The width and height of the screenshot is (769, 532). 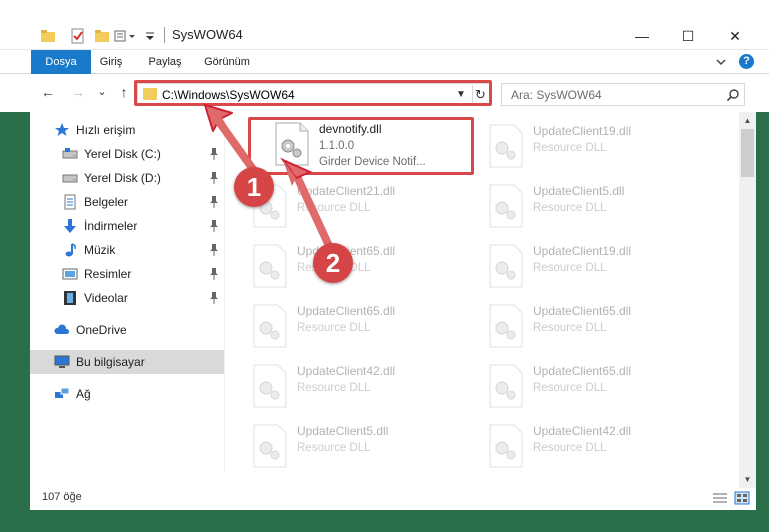 What do you see at coordinates (78, 92) in the screenshot?
I see `forward-button: →` at bounding box center [78, 92].